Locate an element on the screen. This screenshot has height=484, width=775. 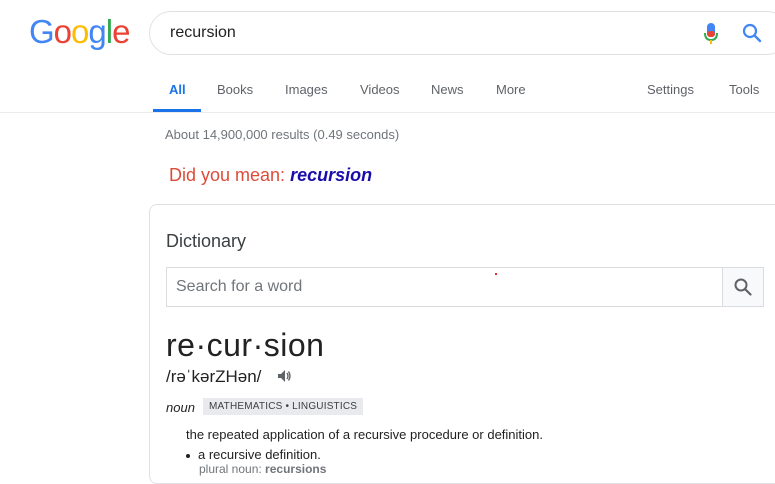
tab-tools: Tools is located at coordinates (744, 89).